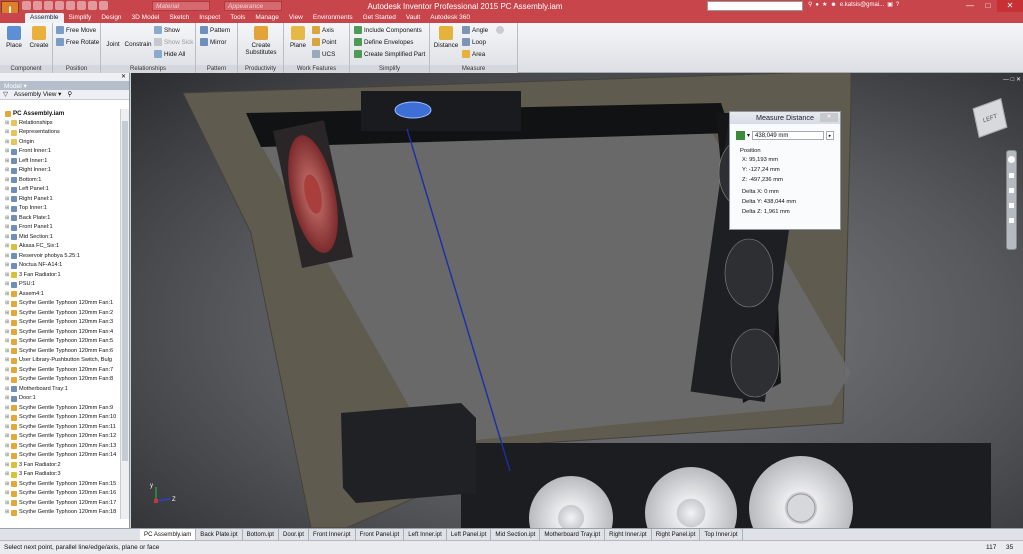 The height and width of the screenshot is (554, 1023). Describe the element at coordinates (298, 37) in the screenshot. I see `plane-button: Plane` at that location.